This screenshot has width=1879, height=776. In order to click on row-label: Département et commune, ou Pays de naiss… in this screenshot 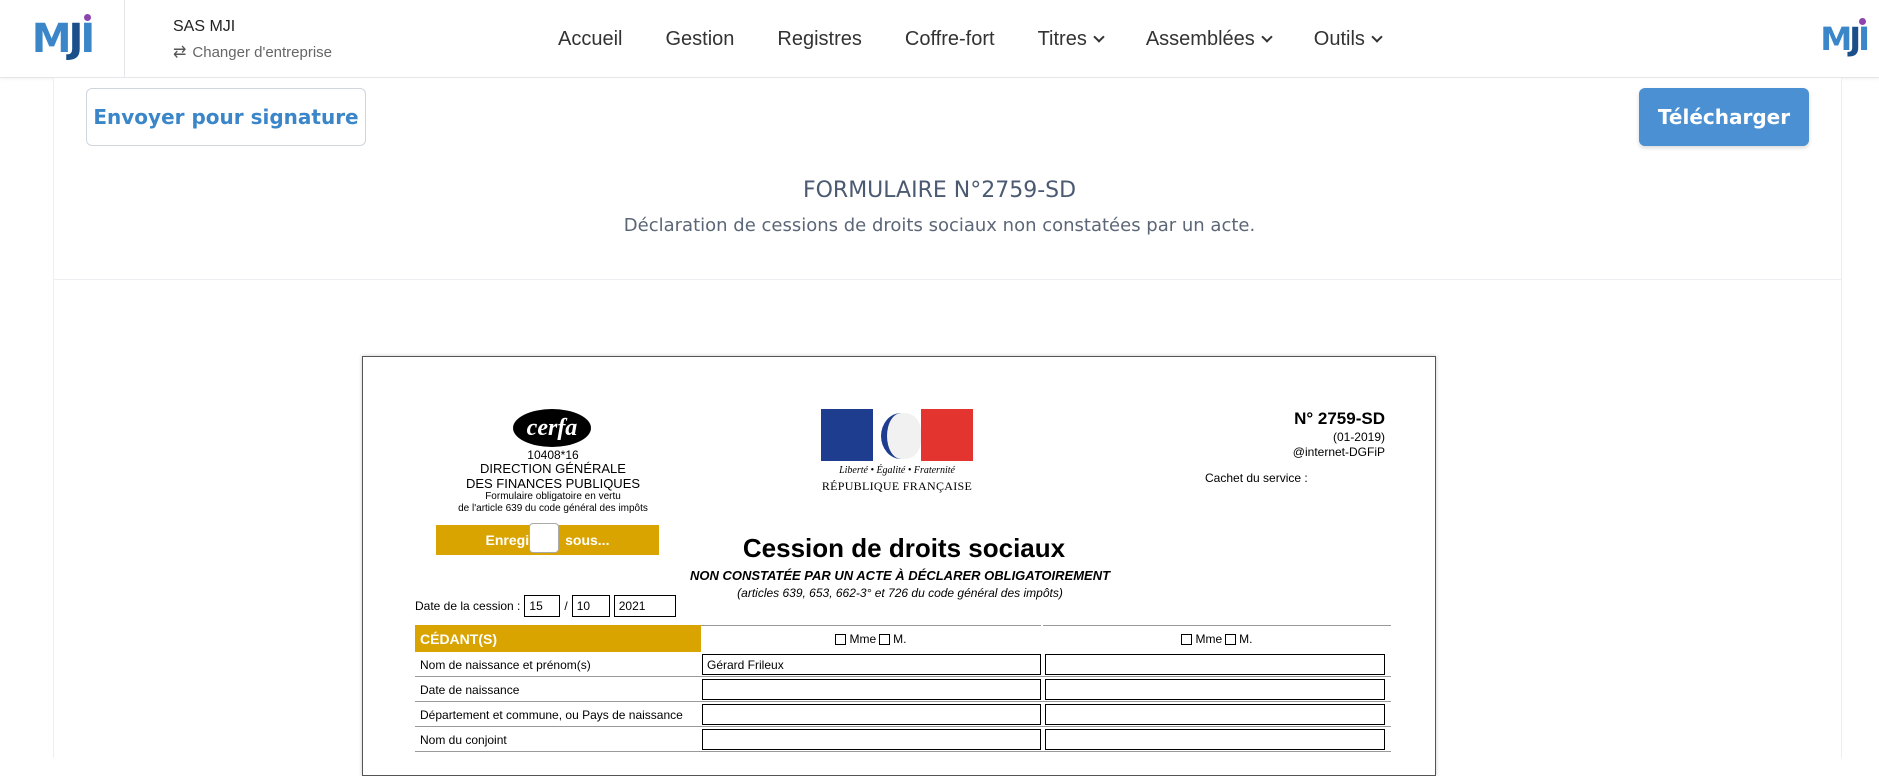, I will do `click(551, 715)`.